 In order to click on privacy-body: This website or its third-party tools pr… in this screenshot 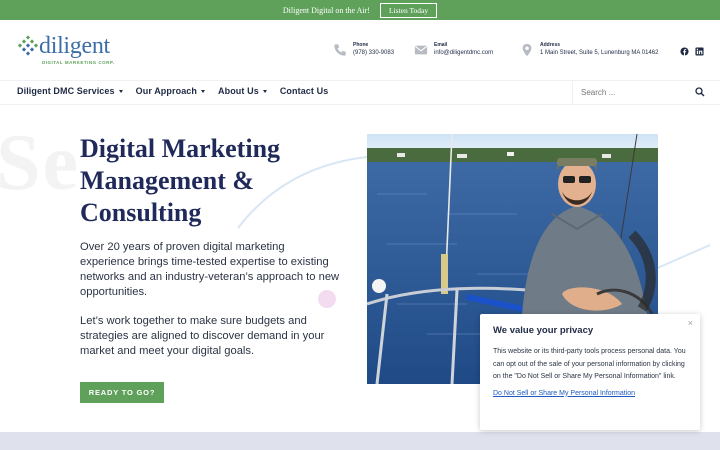, I will do `click(589, 364)`.